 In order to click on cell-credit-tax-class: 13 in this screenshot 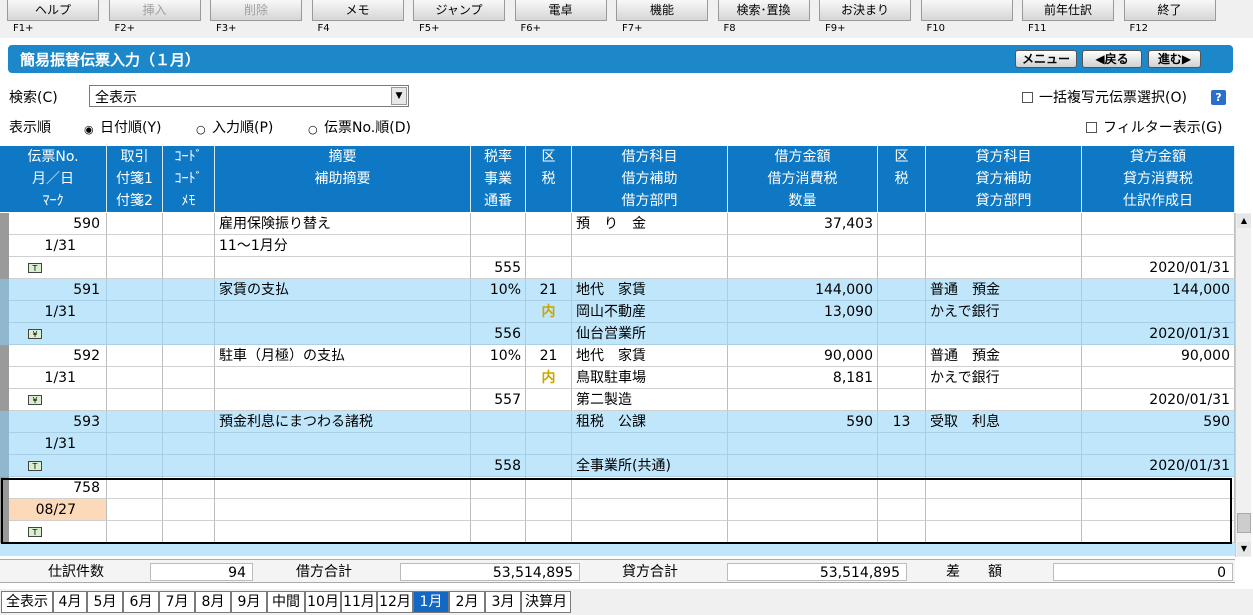, I will do `click(902, 422)`.